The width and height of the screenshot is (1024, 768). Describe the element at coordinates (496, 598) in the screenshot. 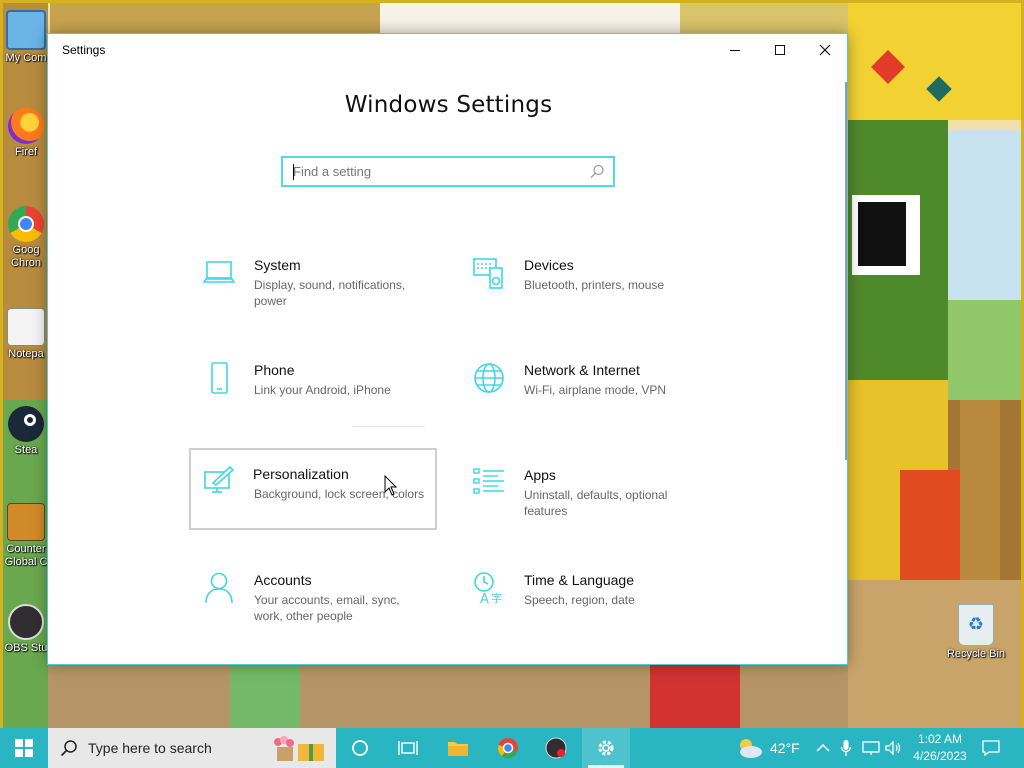

I see `svg-text: 字` at that location.